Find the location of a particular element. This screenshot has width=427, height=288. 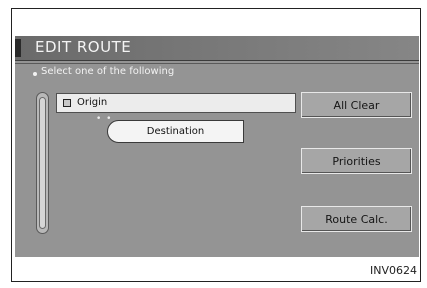

list-item-destination: Destination is located at coordinates (175, 131).